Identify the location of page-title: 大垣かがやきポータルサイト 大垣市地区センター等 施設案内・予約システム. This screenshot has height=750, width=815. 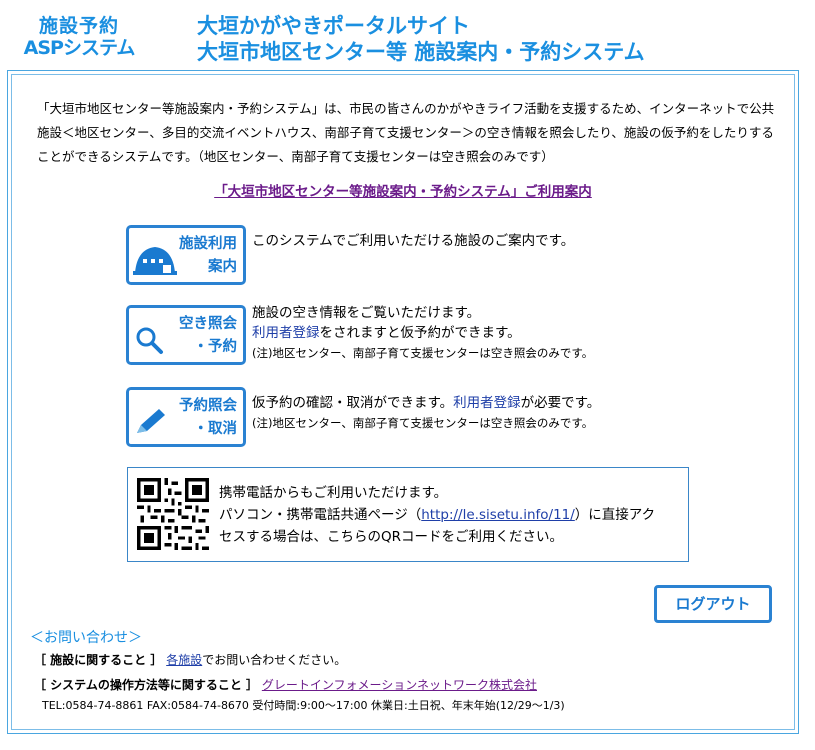
(421, 39).